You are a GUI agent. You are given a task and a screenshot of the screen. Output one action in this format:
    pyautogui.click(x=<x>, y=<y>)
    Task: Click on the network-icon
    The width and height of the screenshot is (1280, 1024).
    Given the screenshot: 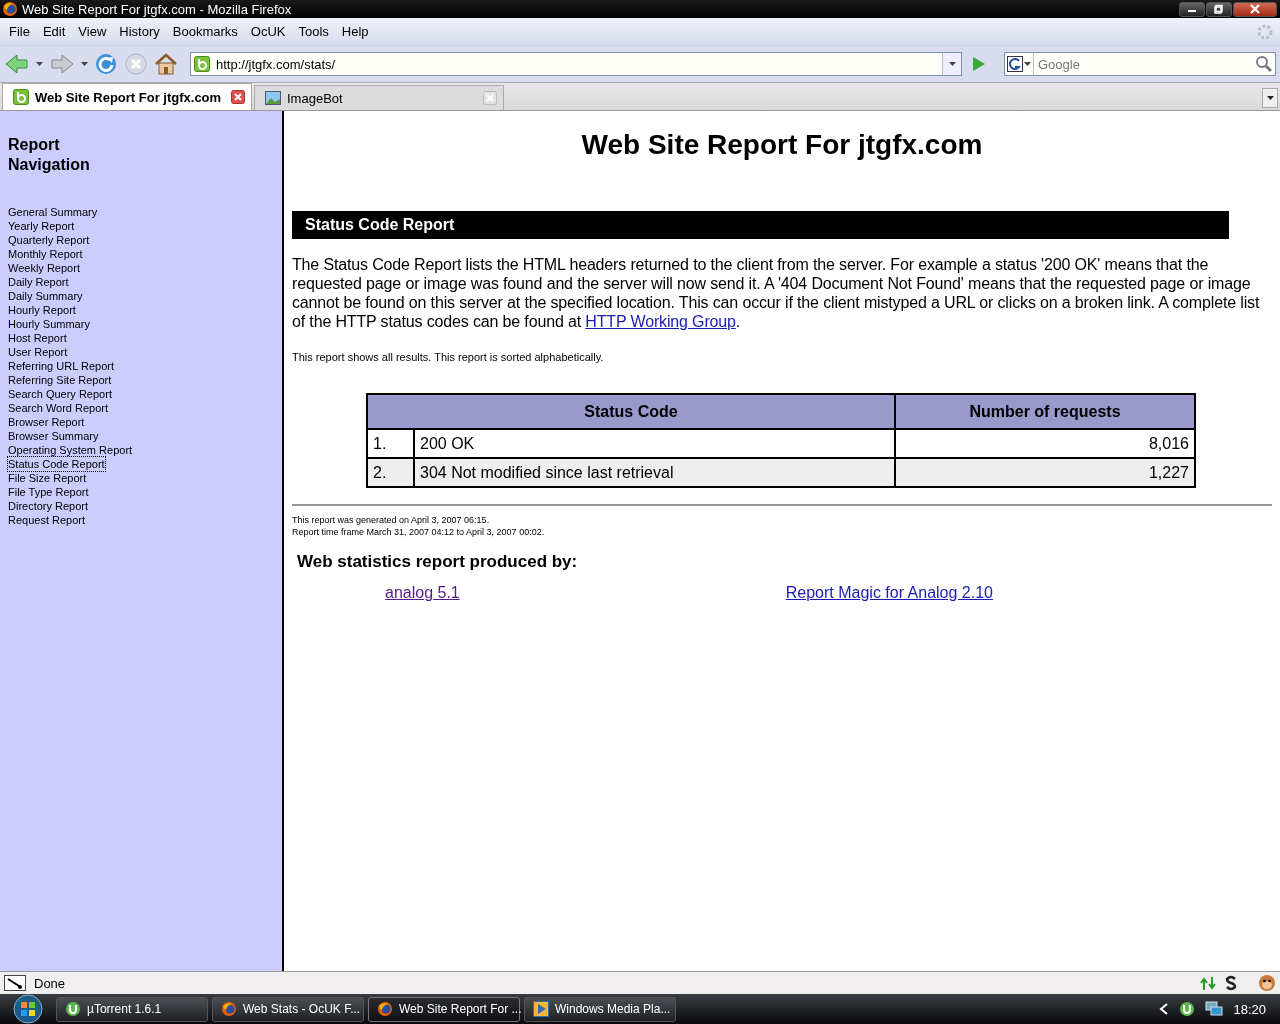 What is the action you would take?
    pyautogui.click(x=1214, y=1009)
    